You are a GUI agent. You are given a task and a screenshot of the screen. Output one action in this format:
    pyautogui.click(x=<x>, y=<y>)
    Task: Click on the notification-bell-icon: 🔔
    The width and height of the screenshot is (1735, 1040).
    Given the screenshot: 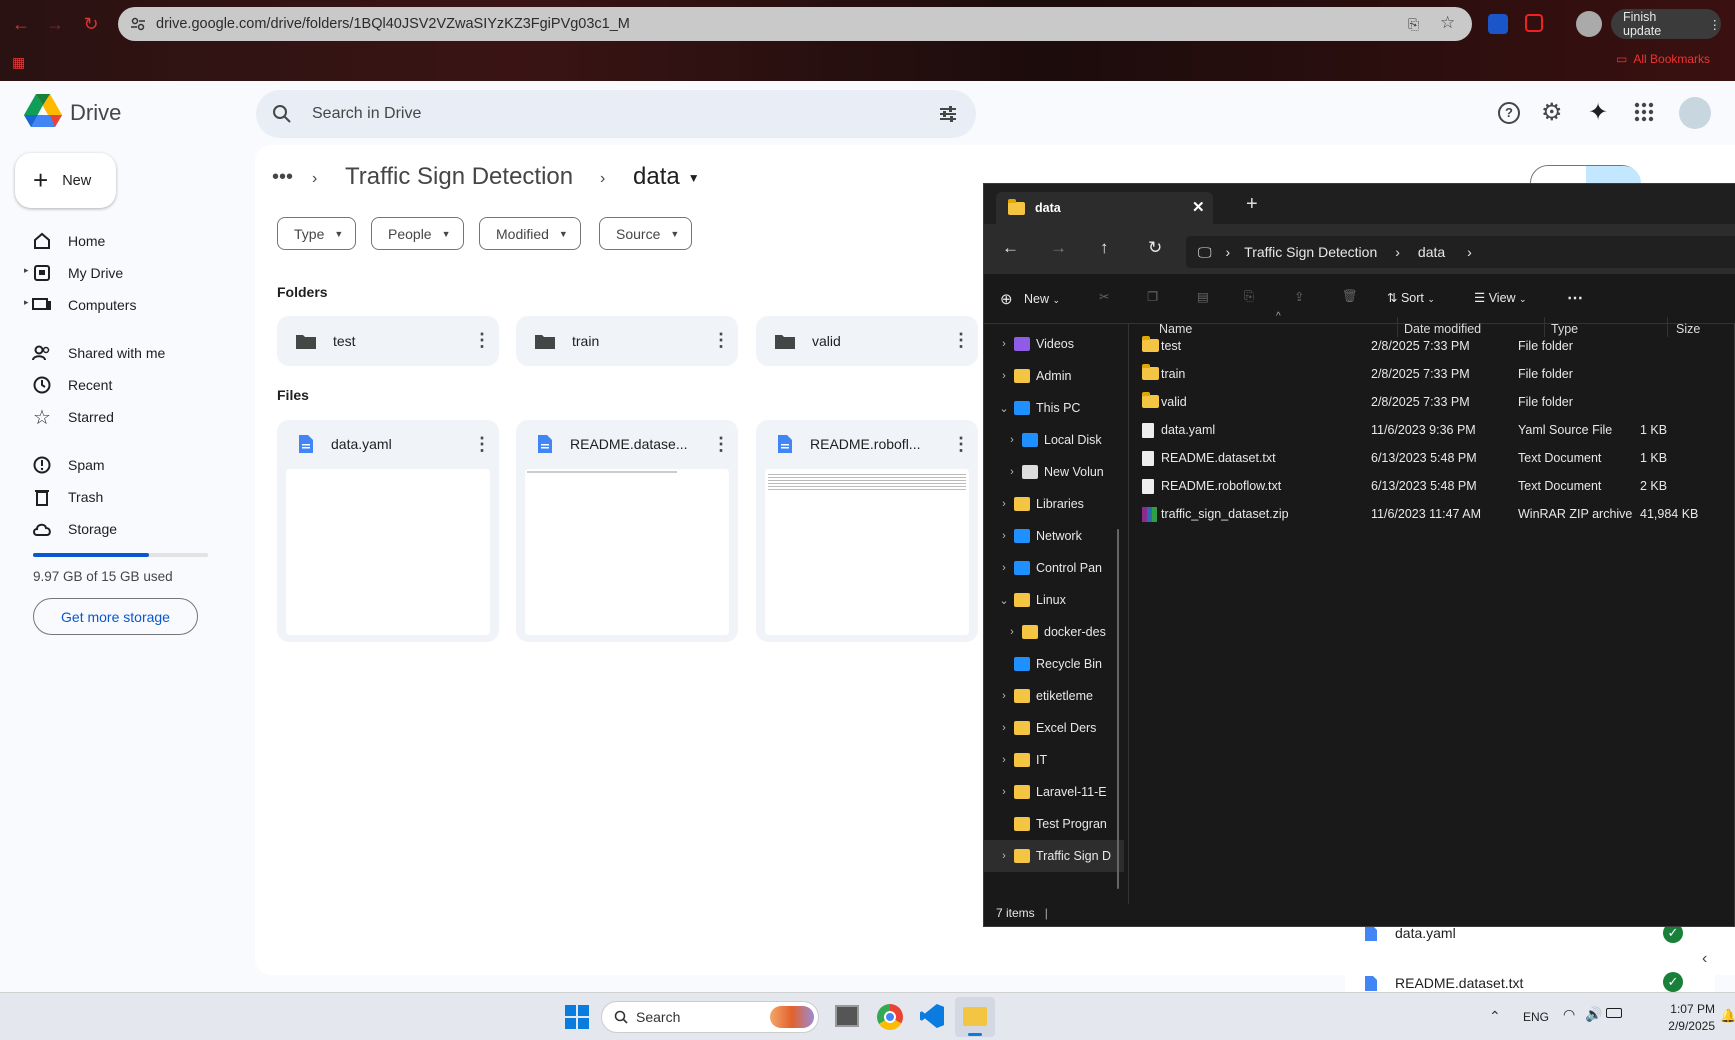 What is the action you would take?
    pyautogui.click(x=1727, y=1016)
    